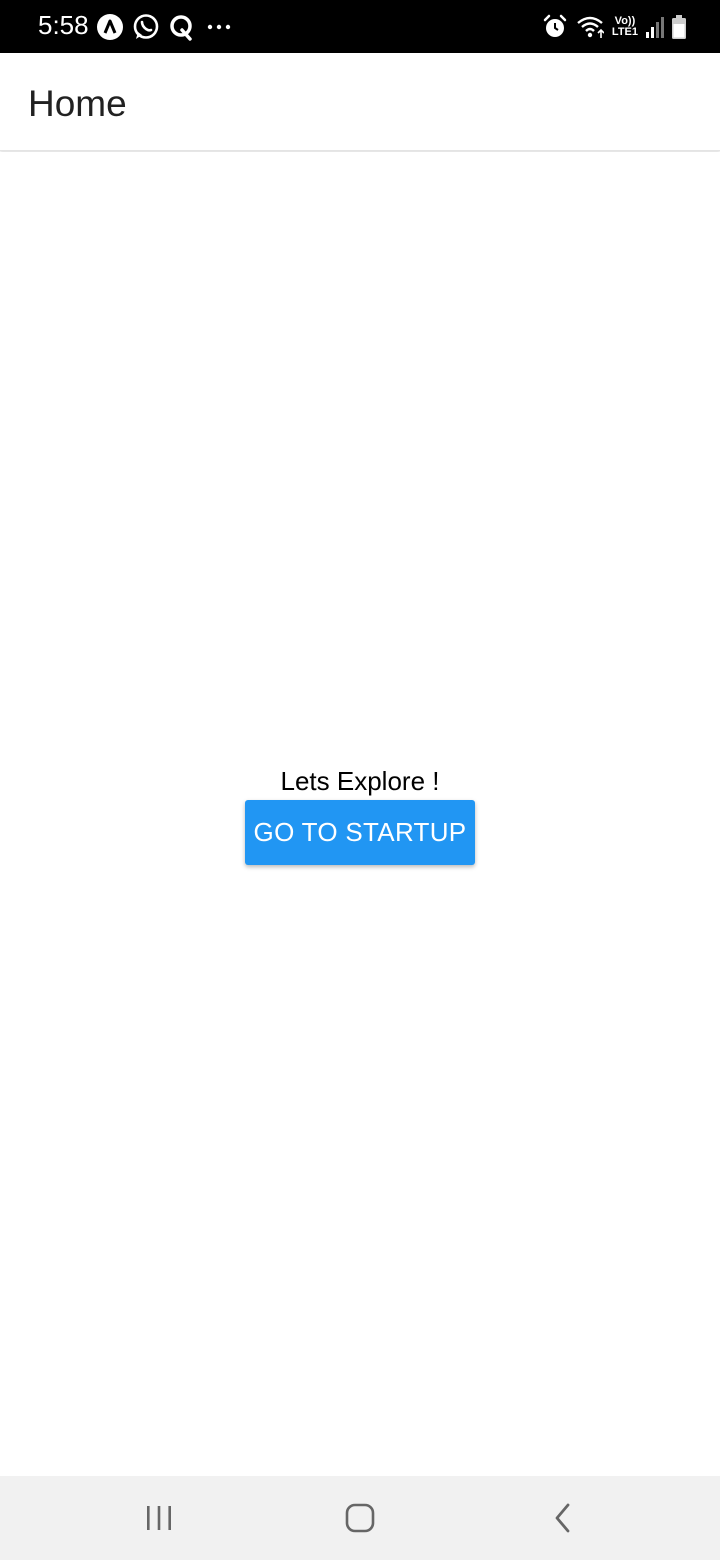  I want to click on wifi-icon, so click(590, 27).